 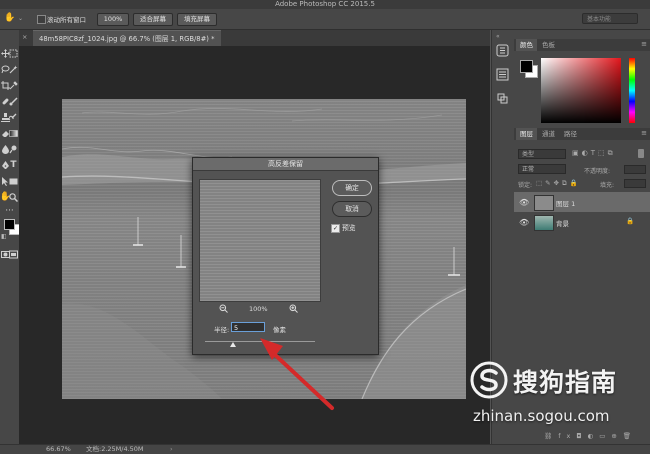 What do you see at coordinates (13, 133) in the screenshot?
I see `gradient-tool-icon` at bounding box center [13, 133].